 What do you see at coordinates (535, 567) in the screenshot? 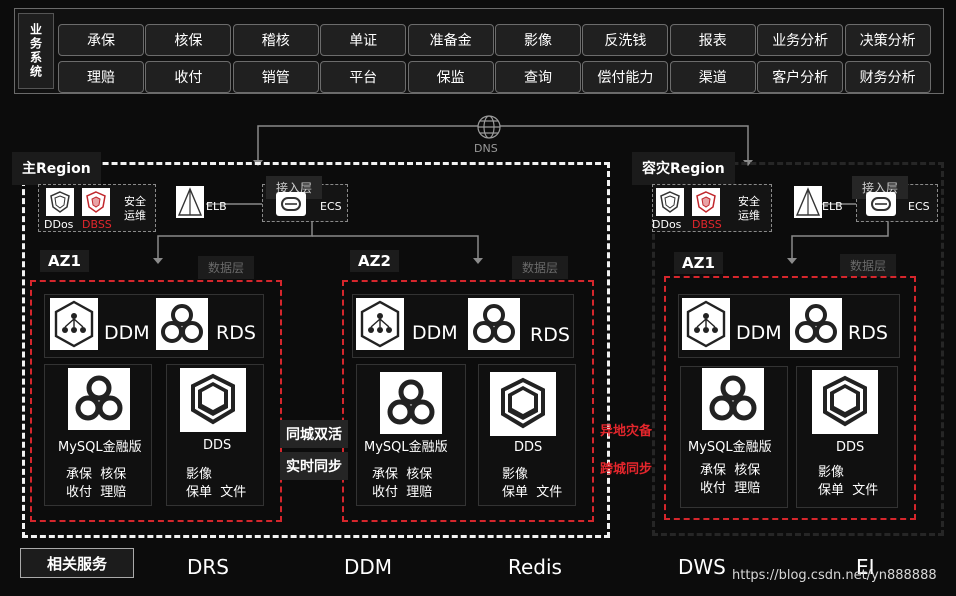
I see `service-redis: Redis` at bounding box center [535, 567].